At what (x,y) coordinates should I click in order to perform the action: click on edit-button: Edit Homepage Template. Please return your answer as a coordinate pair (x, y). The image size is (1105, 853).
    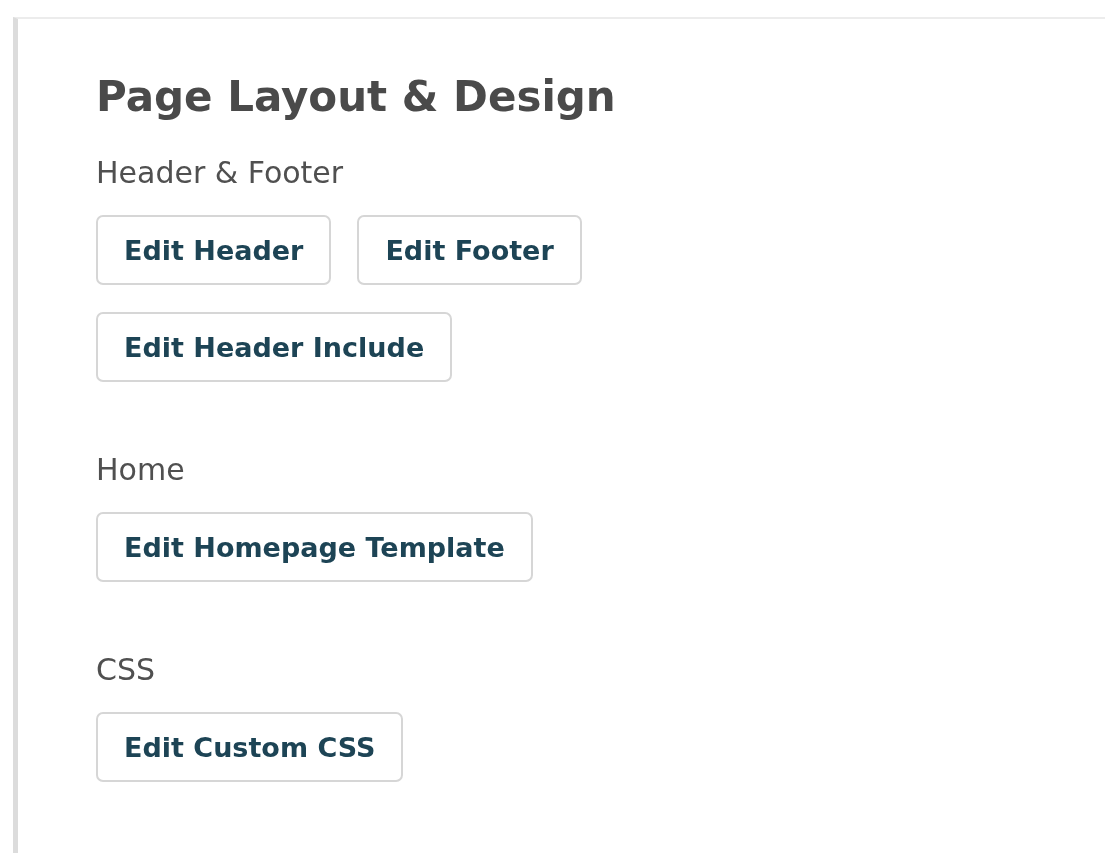
    Looking at the image, I should click on (314, 547).